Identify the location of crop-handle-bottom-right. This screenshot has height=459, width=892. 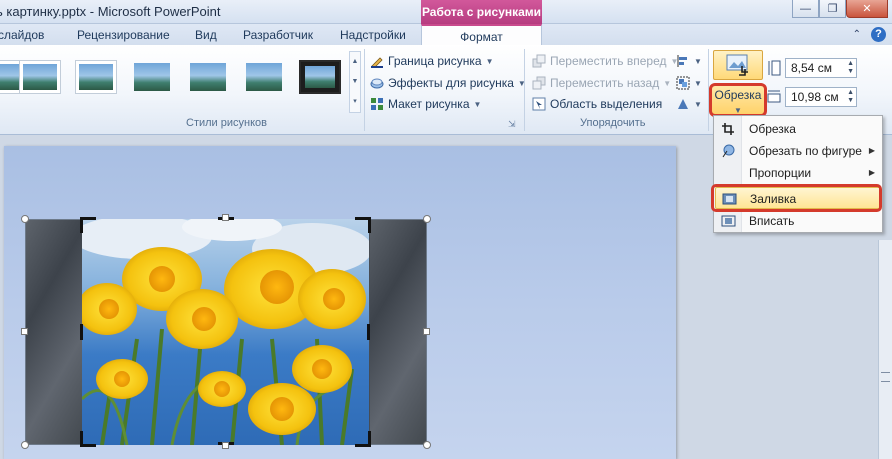
(363, 439).